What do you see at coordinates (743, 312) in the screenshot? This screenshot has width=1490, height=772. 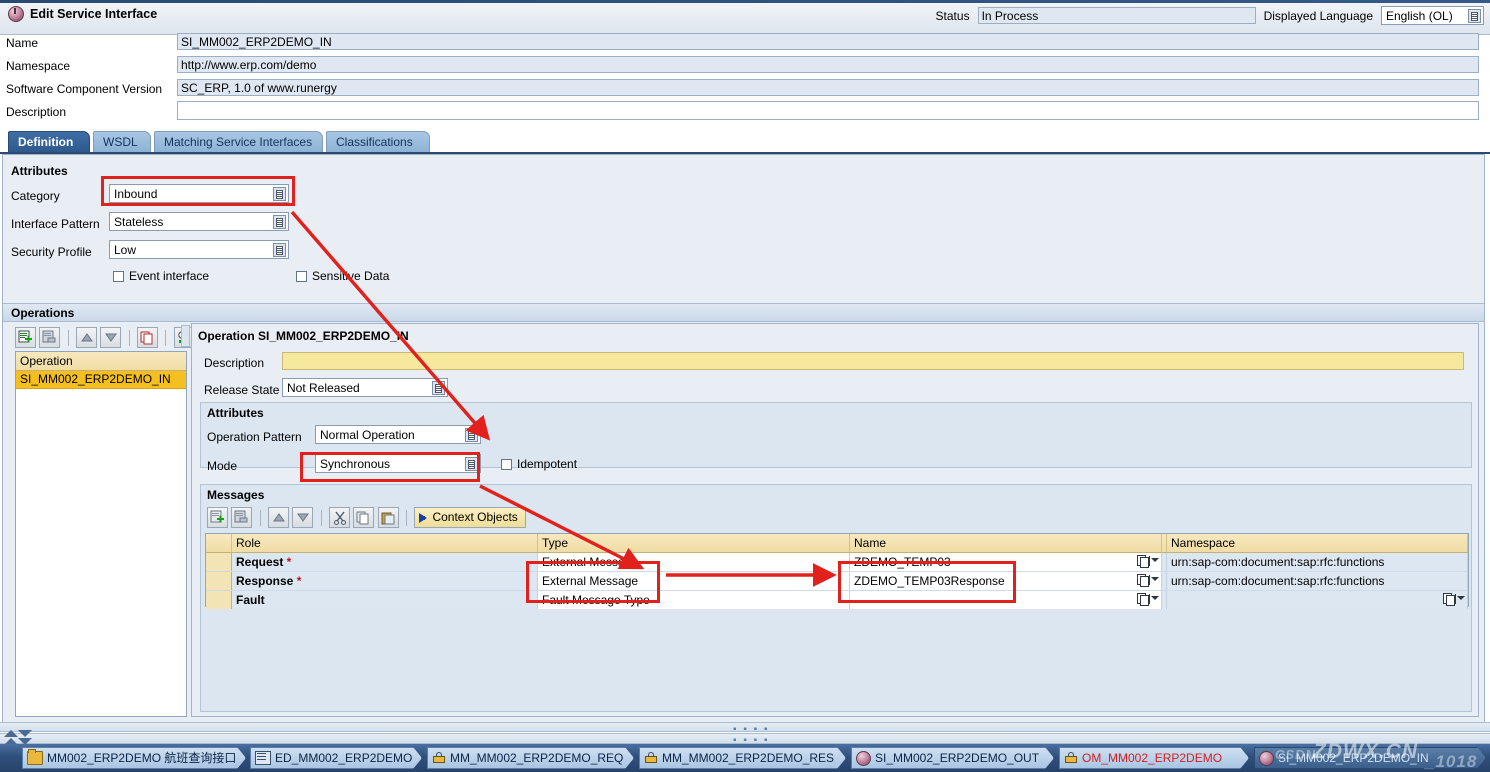 I see `operations-band: Operations` at bounding box center [743, 312].